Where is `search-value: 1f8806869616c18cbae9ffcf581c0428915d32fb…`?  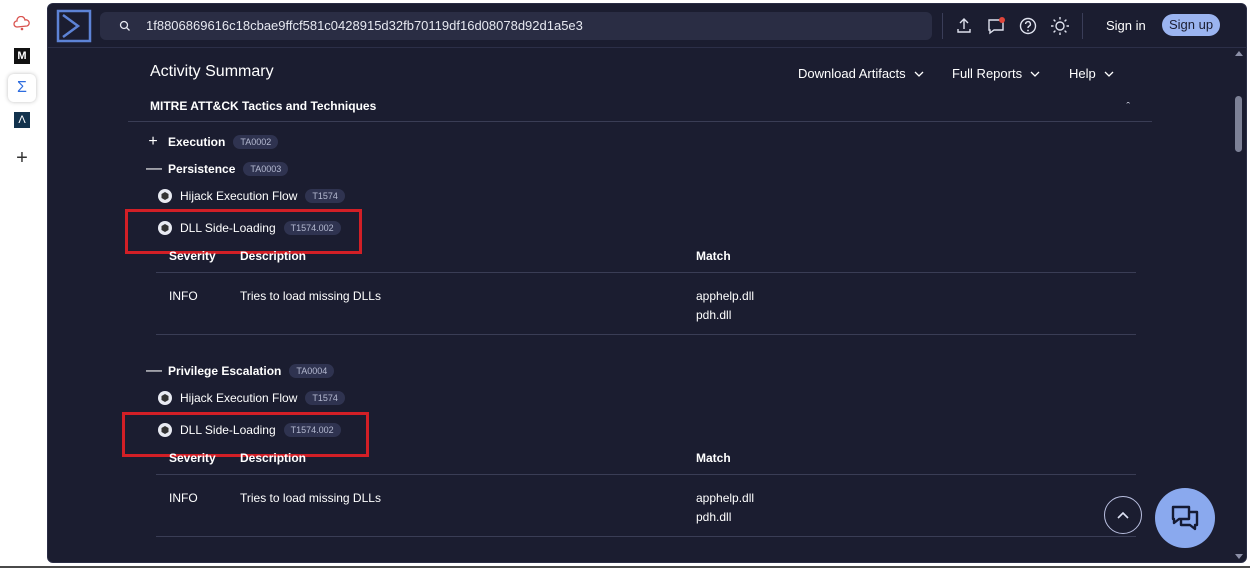
search-value: 1f8806869616c18cbae9ffcf581c0428915d32fb… is located at coordinates (364, 25).